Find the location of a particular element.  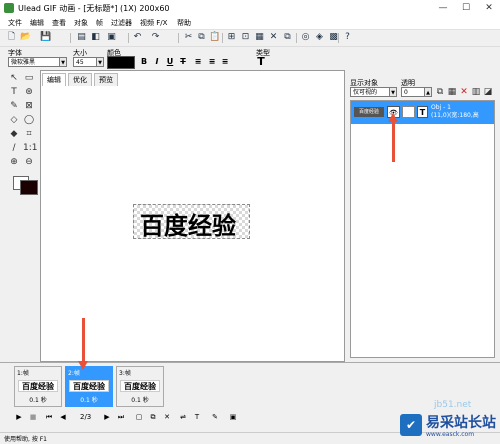

frame-thumbnail: 3:帧 百度经验 0.1 秒 is located at coordinates (140, 386).